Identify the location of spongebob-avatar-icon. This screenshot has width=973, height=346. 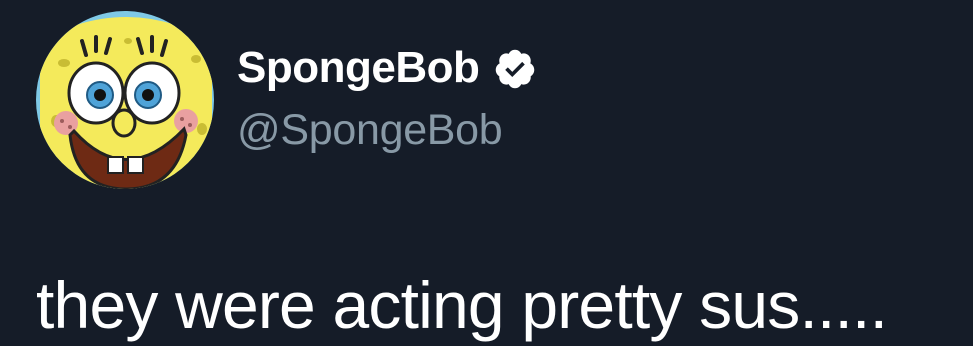
(125, 100).